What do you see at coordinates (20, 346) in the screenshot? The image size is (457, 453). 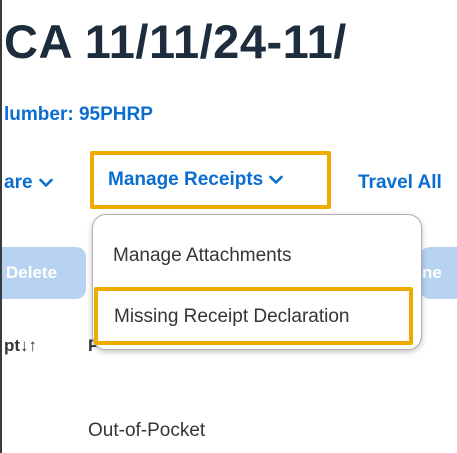 I see `receipt-column-header: pt↓↑` at bounding box center [20, 346].